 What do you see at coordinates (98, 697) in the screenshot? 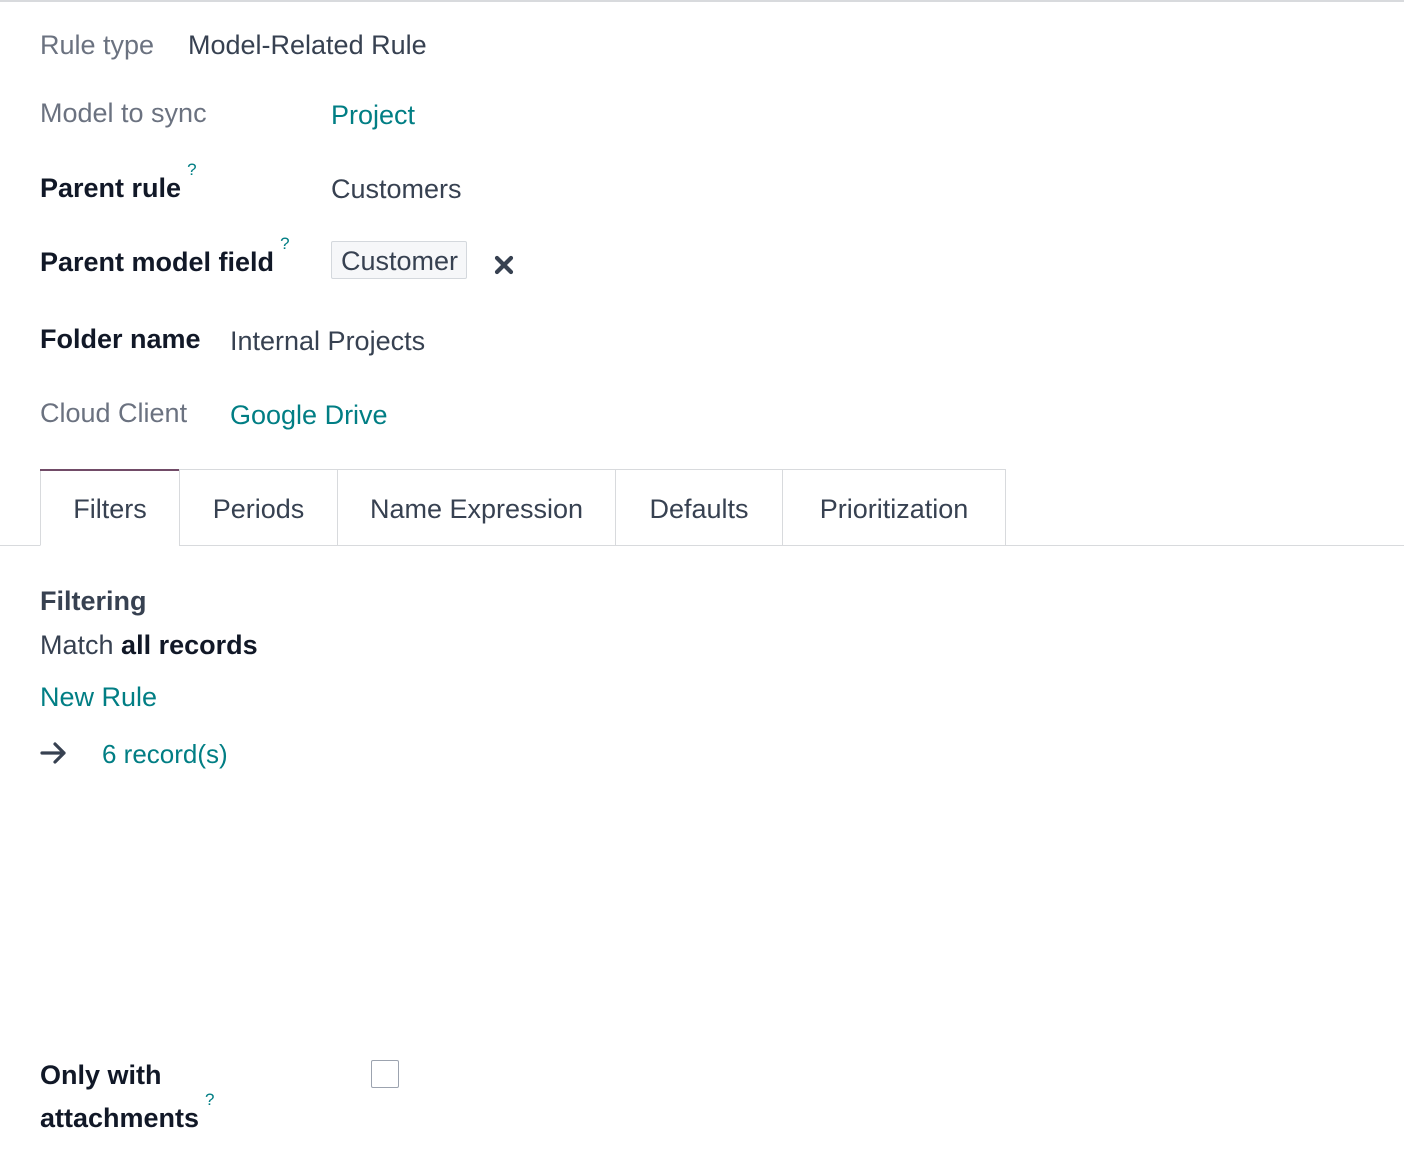
I see `new-rule-link: New Rule` at bounding box center [98, 697].